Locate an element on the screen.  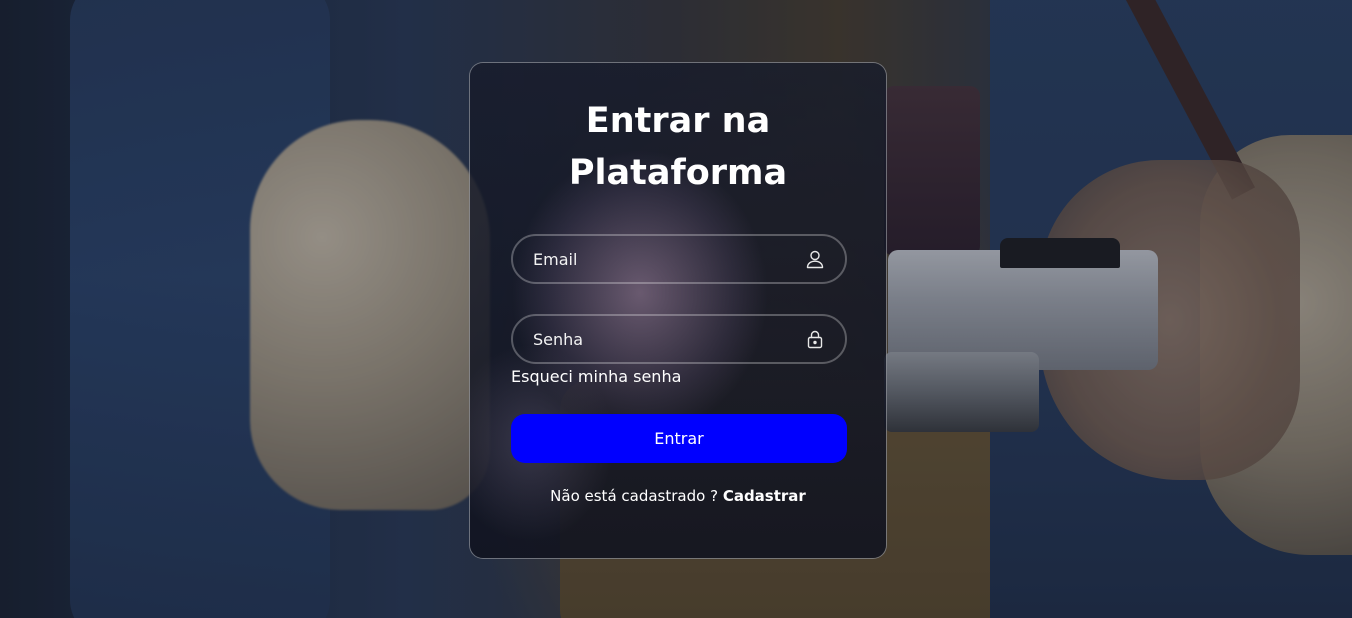
title-line-2: Plataforma is located at coordinates (678, 173).